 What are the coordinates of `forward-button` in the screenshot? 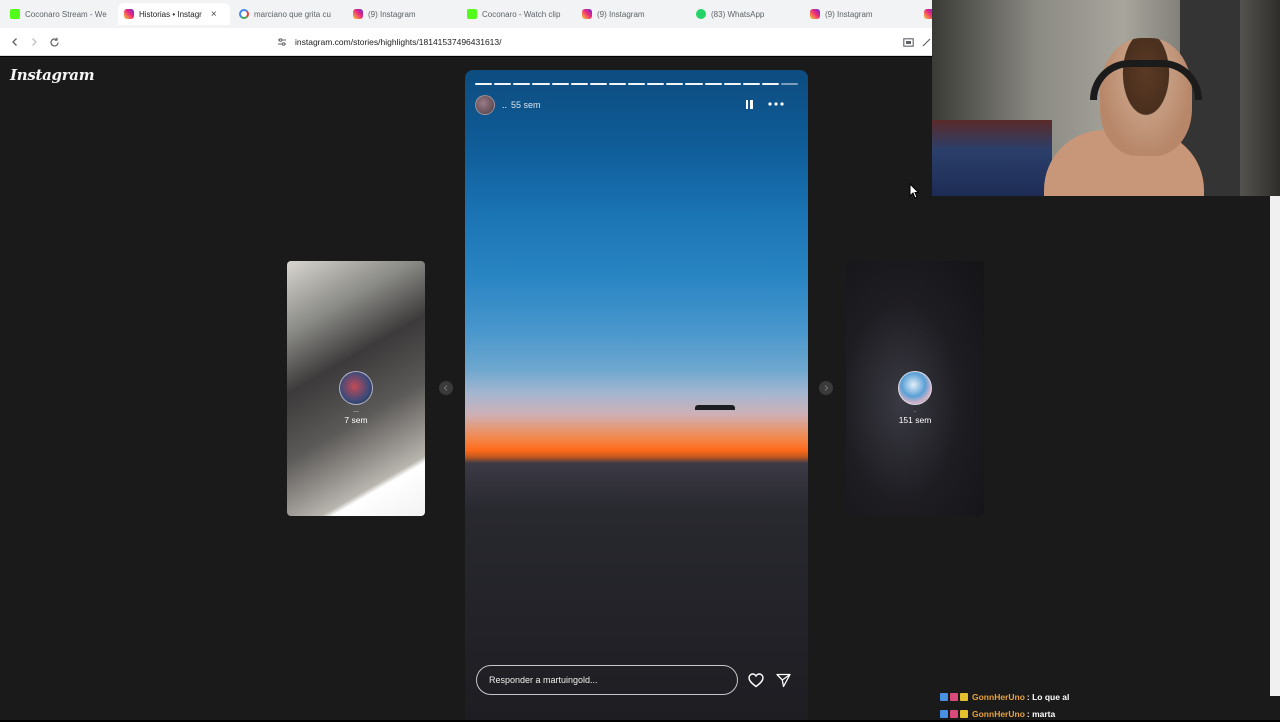 It's located at (34, 42).